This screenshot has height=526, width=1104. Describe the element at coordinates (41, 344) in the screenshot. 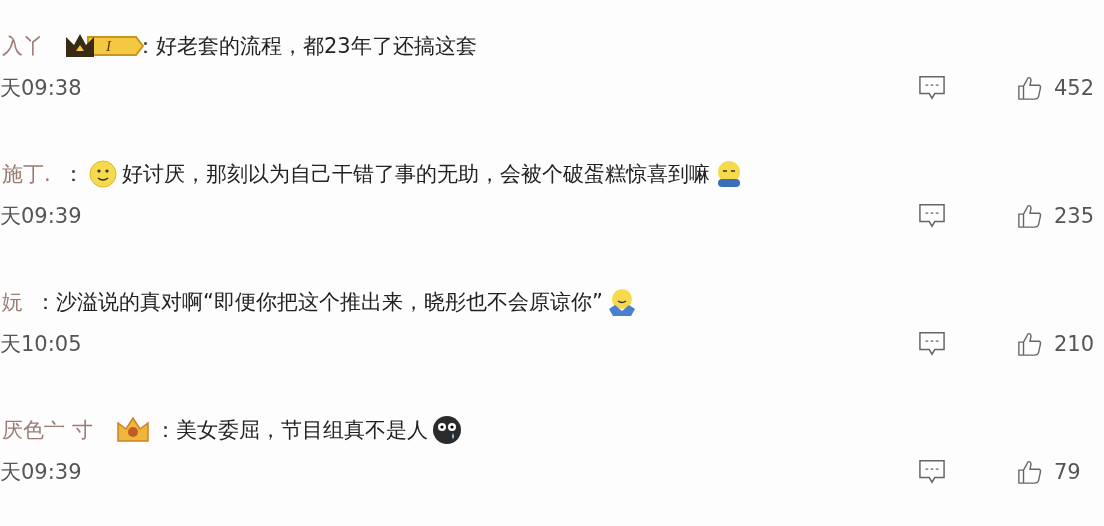

I see `comment-time: 天10:05` at that location.